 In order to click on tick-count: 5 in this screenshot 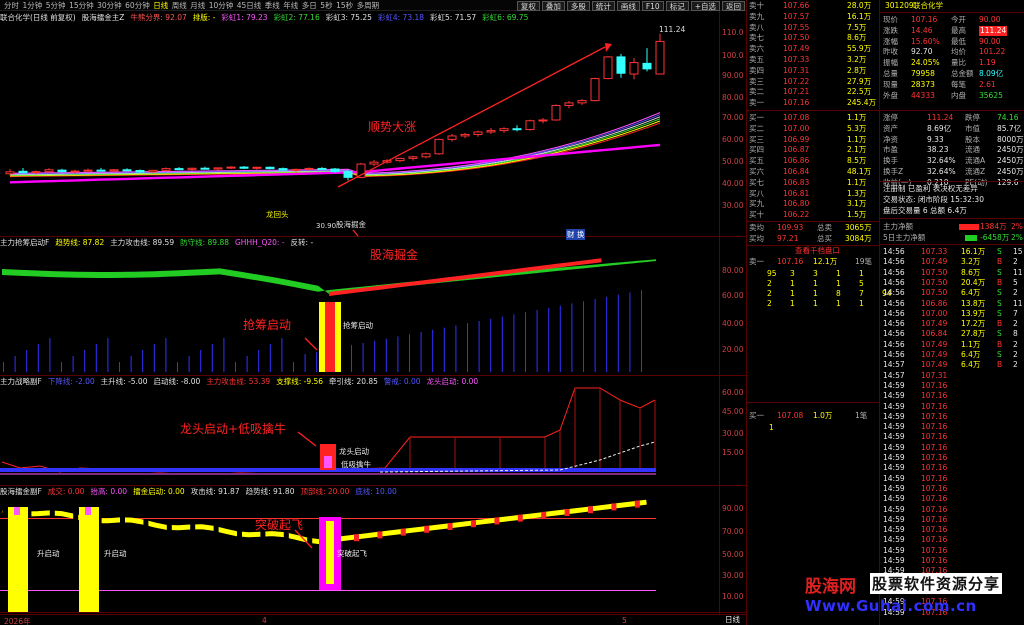, I will do `click(1015, 282)`.